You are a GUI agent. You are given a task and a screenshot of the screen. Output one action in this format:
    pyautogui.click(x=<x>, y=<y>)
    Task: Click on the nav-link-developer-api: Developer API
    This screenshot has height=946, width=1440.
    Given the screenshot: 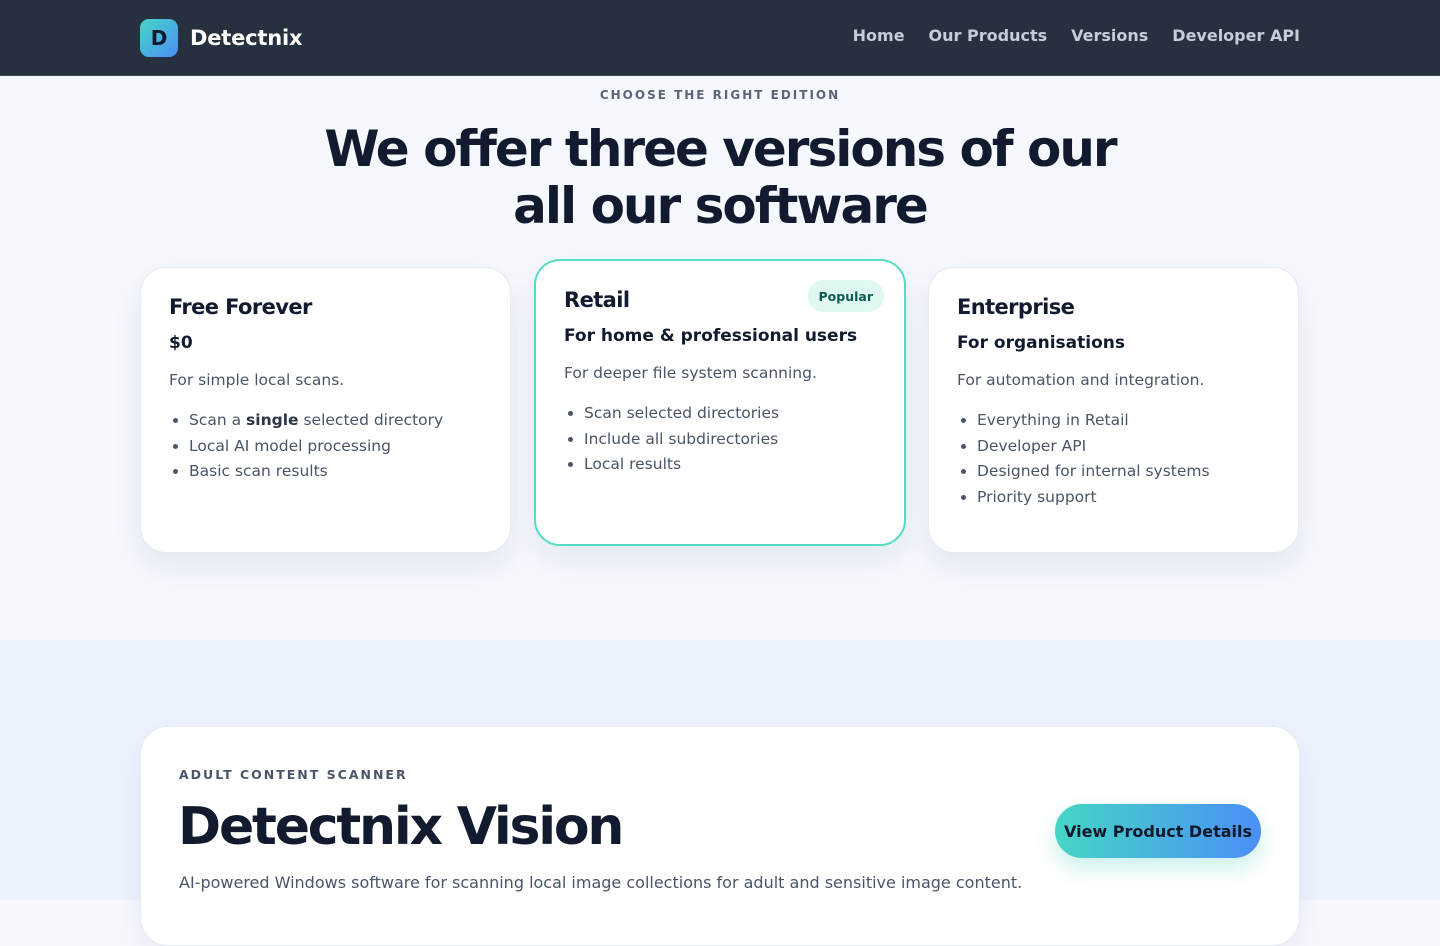 What is the action you would take?
    pyautogui.click(x=1236, y=35)
    